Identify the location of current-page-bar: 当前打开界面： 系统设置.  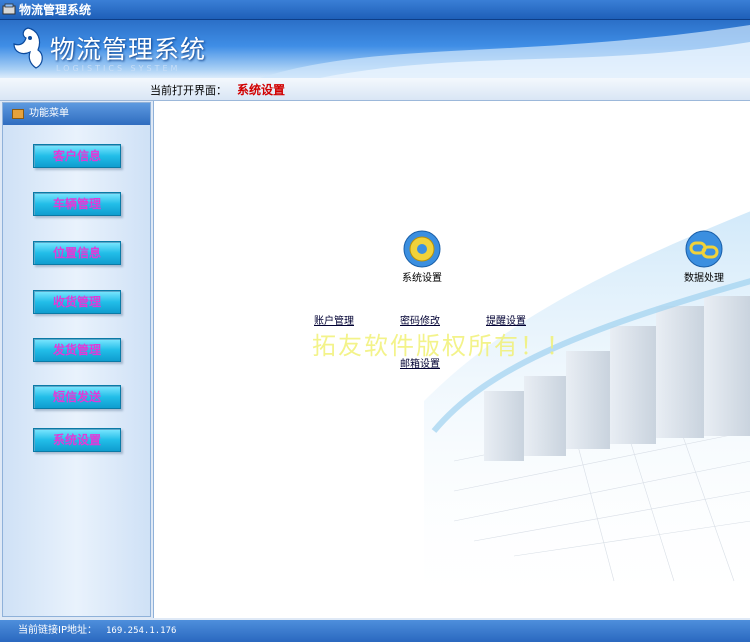
(375, 89).